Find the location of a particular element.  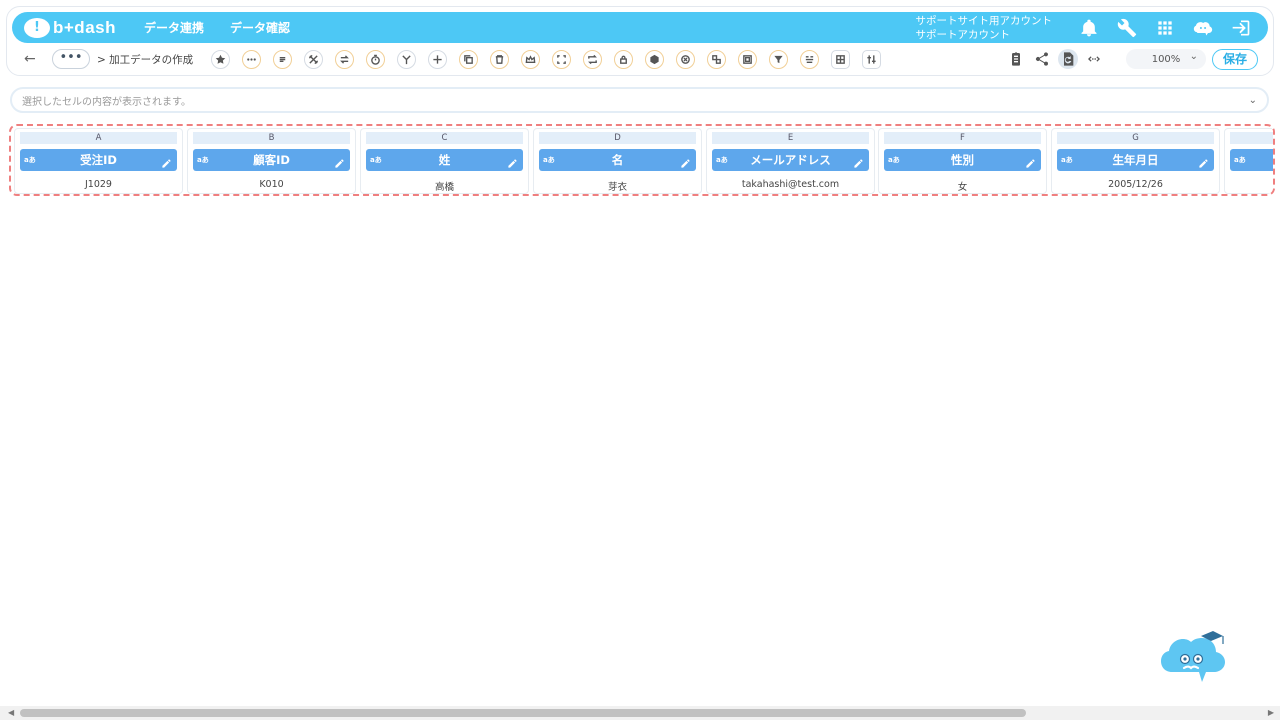

column-letter: G is located at coordinates (1135, 138).